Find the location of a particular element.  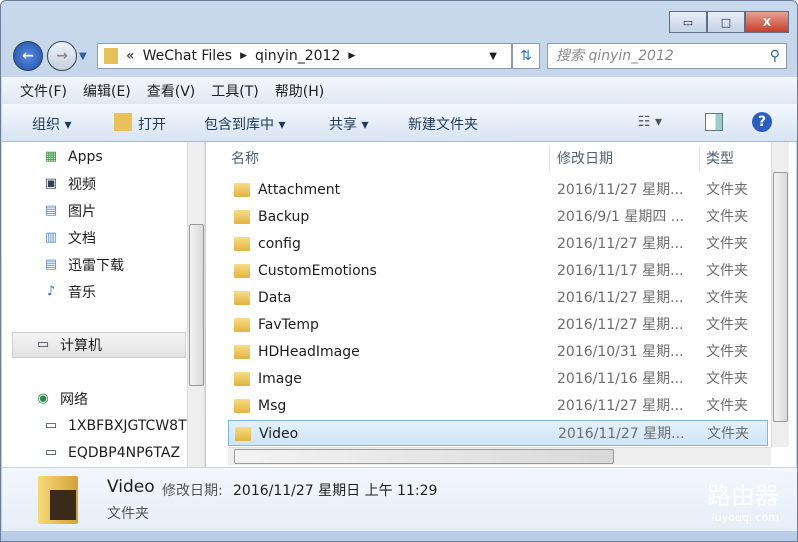

menu-help: 帮助(H) is located at coordinates (299, 91).